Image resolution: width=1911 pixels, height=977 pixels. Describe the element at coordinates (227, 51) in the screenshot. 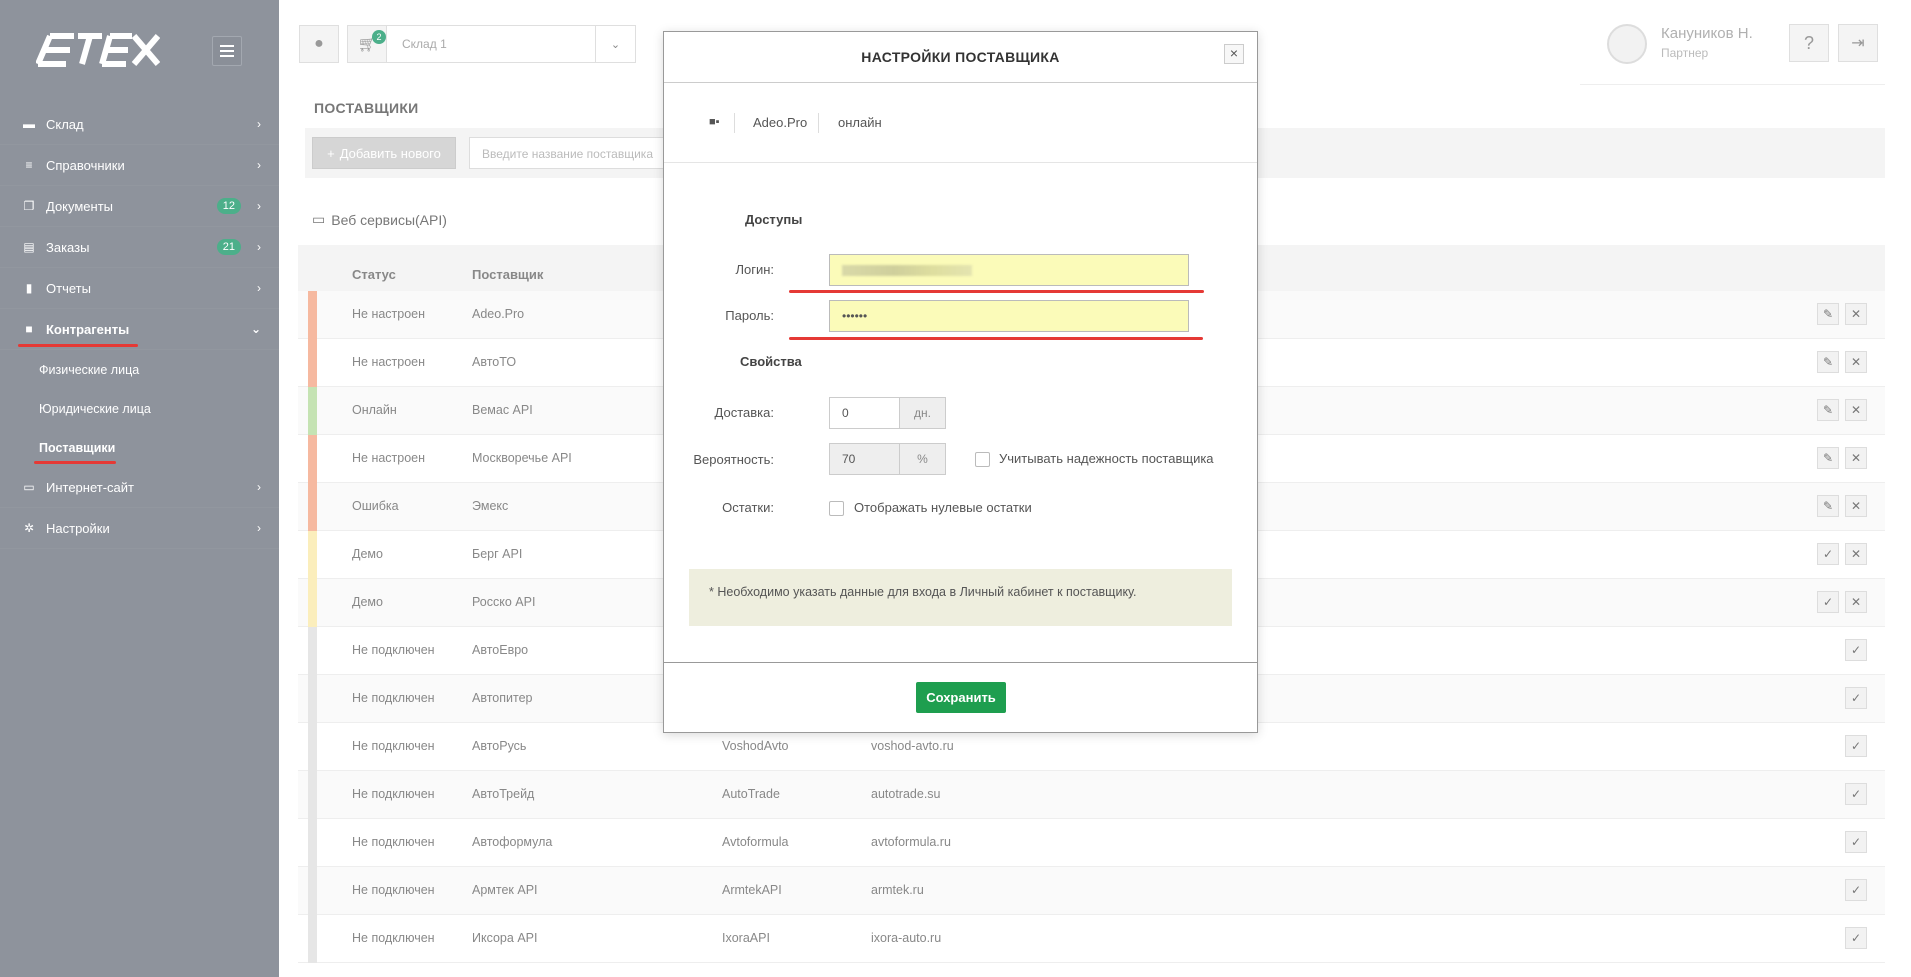

I see `menu-toggle-button` at that location.